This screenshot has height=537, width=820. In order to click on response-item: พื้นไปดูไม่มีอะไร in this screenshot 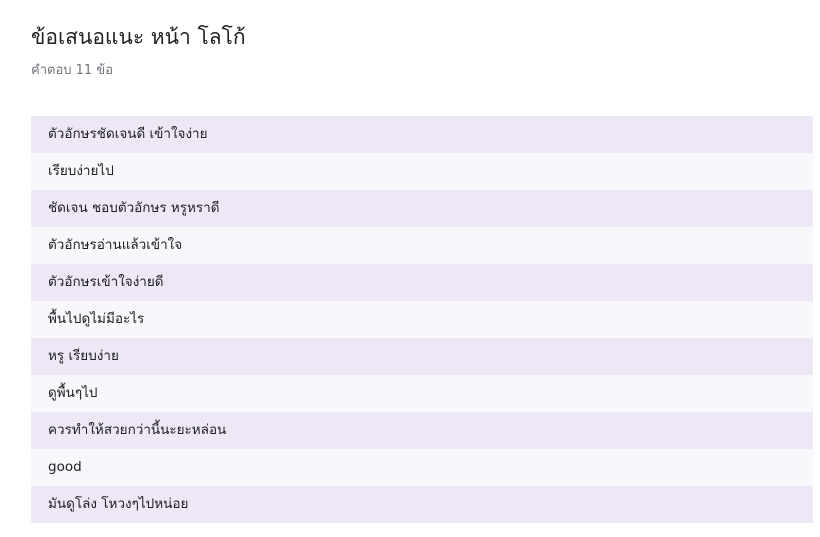, I will do `click(422, 319)`.